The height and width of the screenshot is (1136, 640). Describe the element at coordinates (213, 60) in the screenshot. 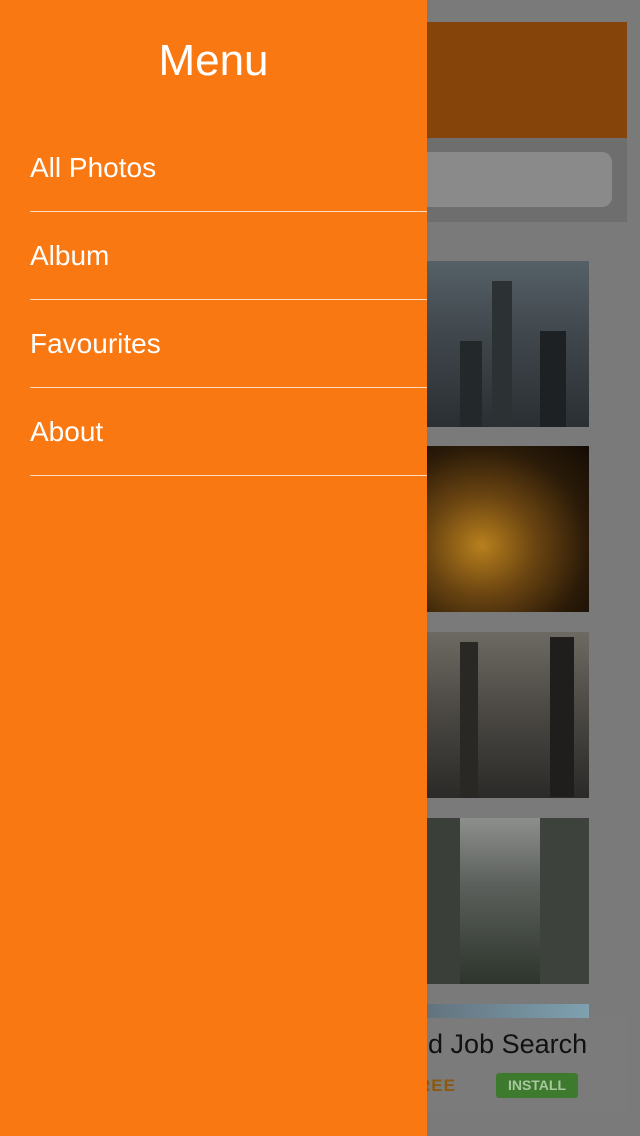

I see `menu-title: Menu` at that location.